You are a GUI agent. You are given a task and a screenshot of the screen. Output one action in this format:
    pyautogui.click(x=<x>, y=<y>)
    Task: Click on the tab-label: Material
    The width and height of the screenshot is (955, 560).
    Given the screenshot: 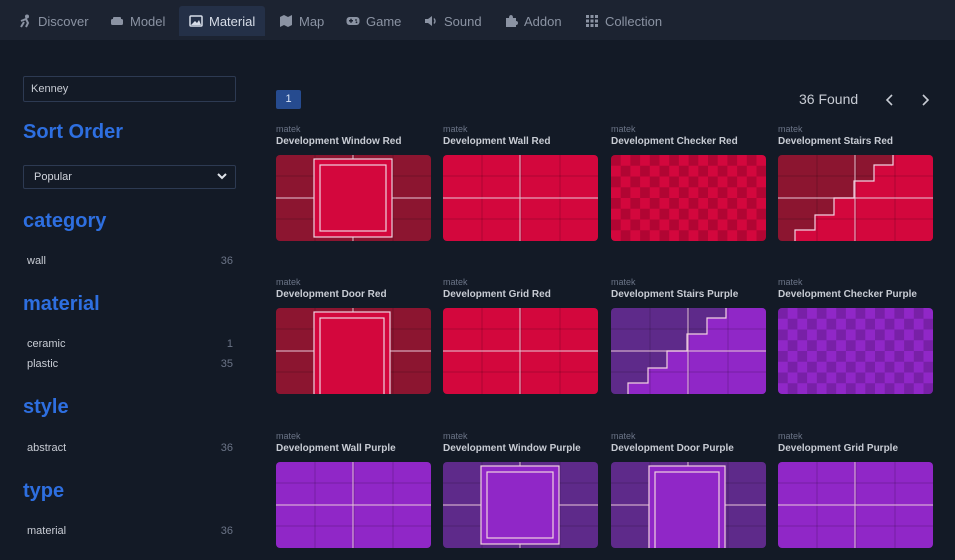 What is the action you would take?
    pyautogui.click(x=232, y=21)
    